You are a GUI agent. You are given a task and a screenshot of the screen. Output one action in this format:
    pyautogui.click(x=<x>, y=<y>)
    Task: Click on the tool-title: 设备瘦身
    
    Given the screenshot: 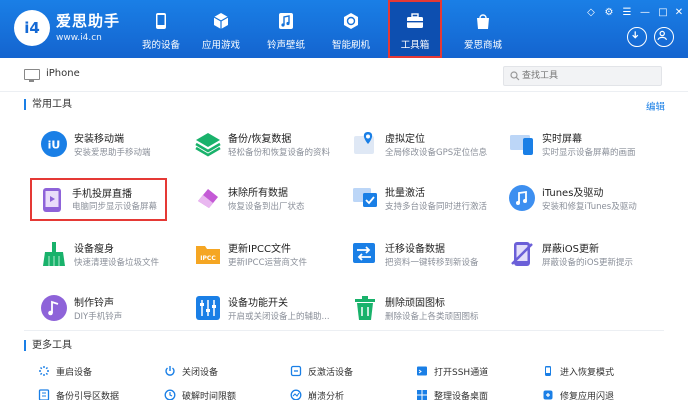 What is the action you would take?
    pyautogui.click(x=94, y=249)
    